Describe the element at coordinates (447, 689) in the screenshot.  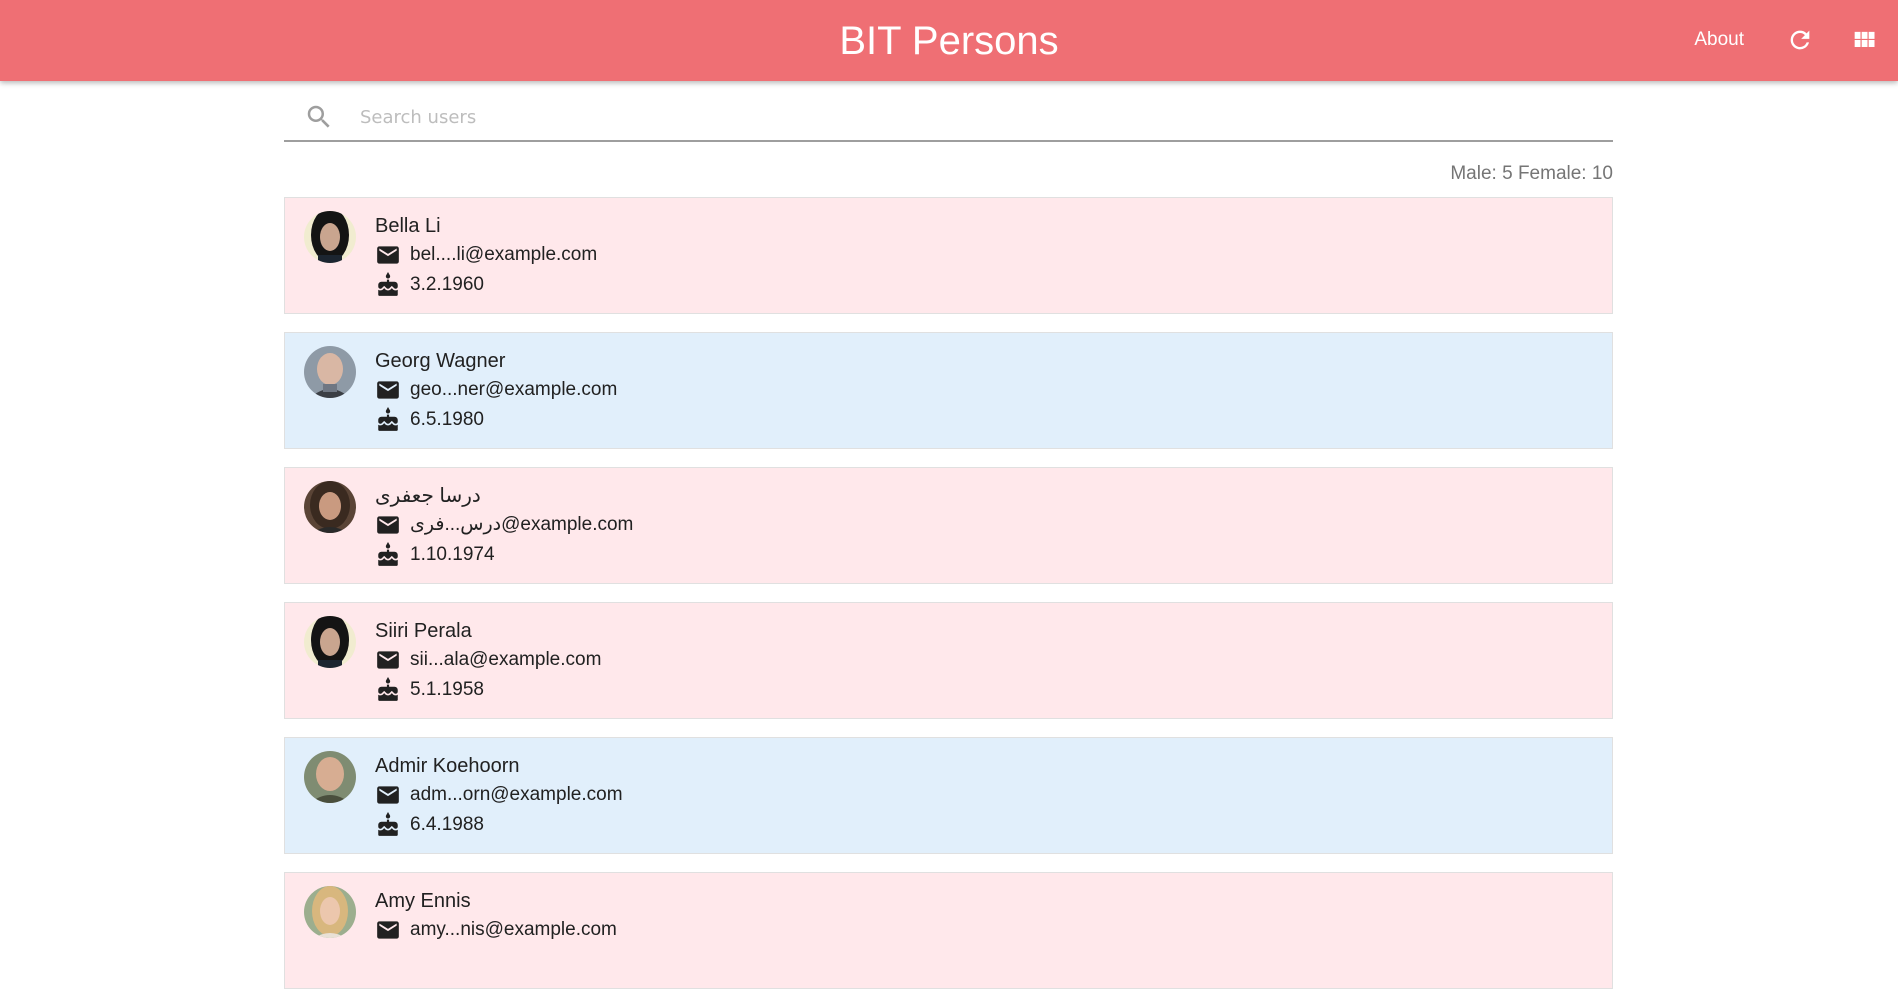
I see `user-birthday: 5.1.1958` at that location.